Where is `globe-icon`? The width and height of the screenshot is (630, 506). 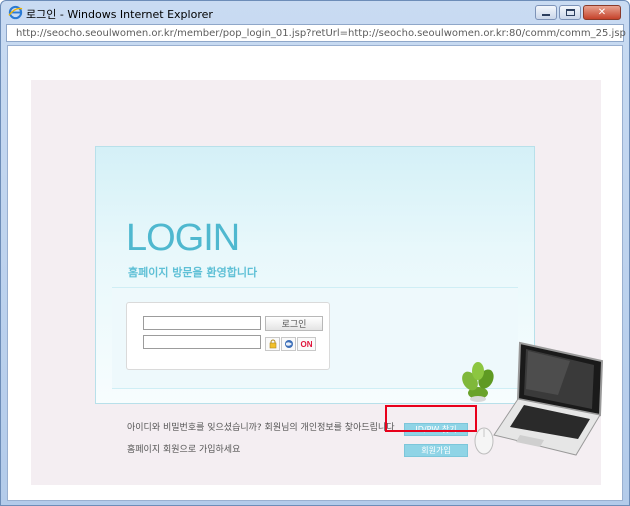
globe-icon is located at coordinates (288, 344).